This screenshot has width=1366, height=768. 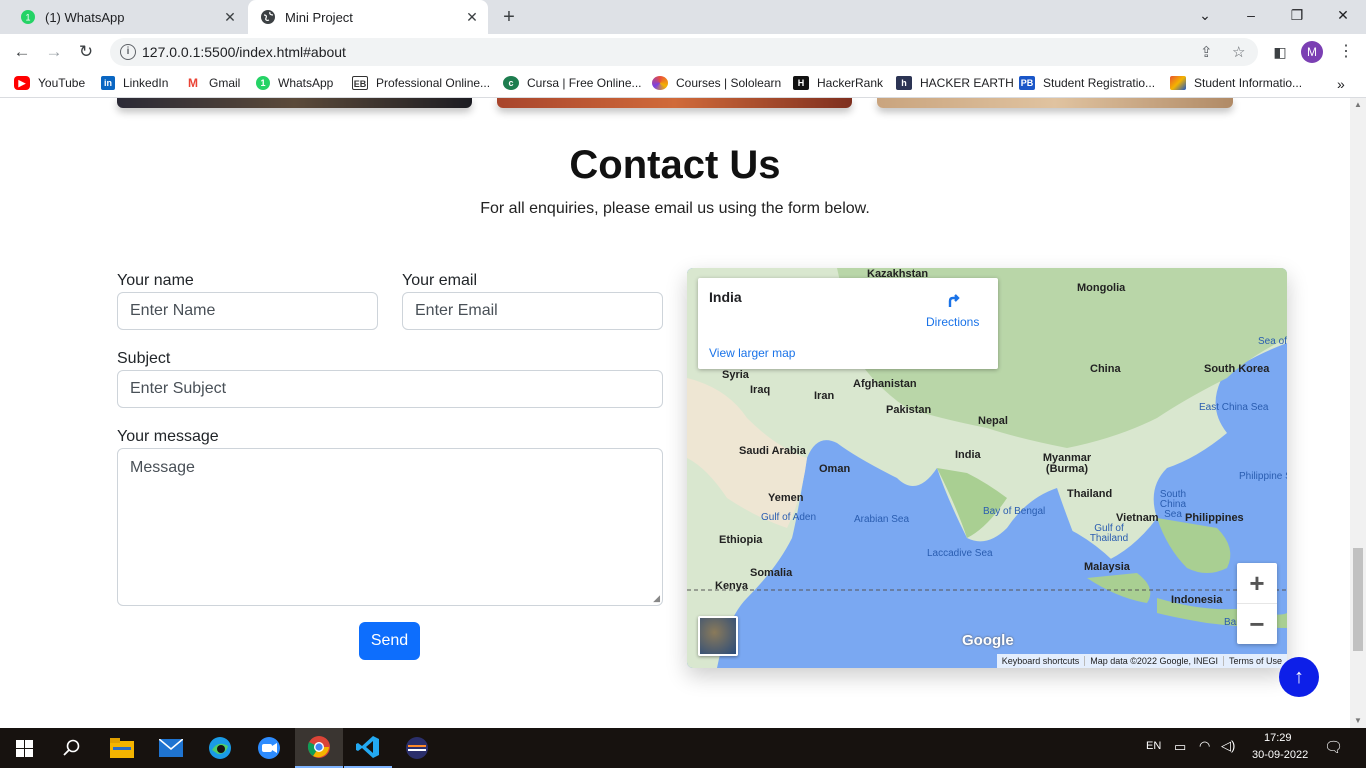 What do you see at coordinates (1206, 52) in the screenshot?
I see `share-icon: ⇪` at bounding box center [1206, 52].